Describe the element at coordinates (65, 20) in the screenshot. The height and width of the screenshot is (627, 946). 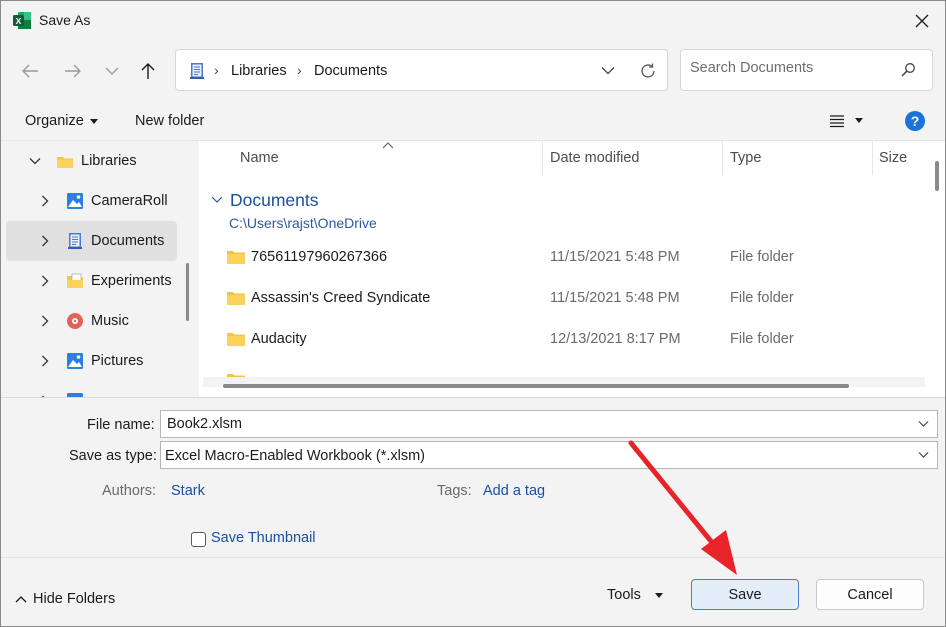
I see `window-title: Save As` at that location.